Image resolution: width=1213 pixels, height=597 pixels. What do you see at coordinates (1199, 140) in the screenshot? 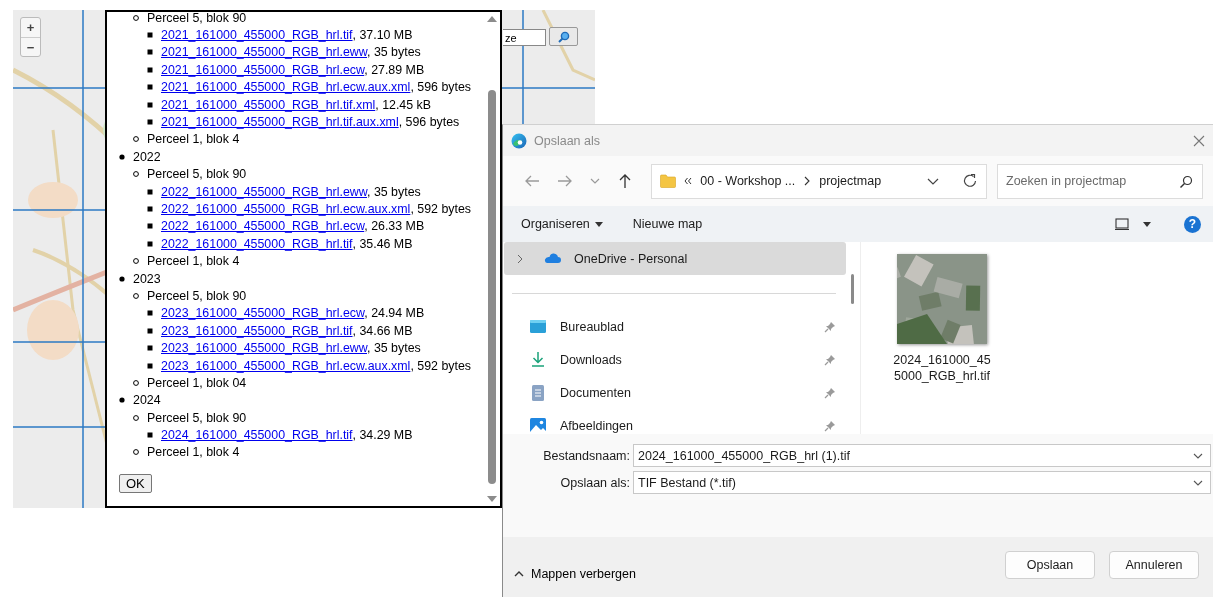
I see `close-icon` at bounding box center [1199, 140].